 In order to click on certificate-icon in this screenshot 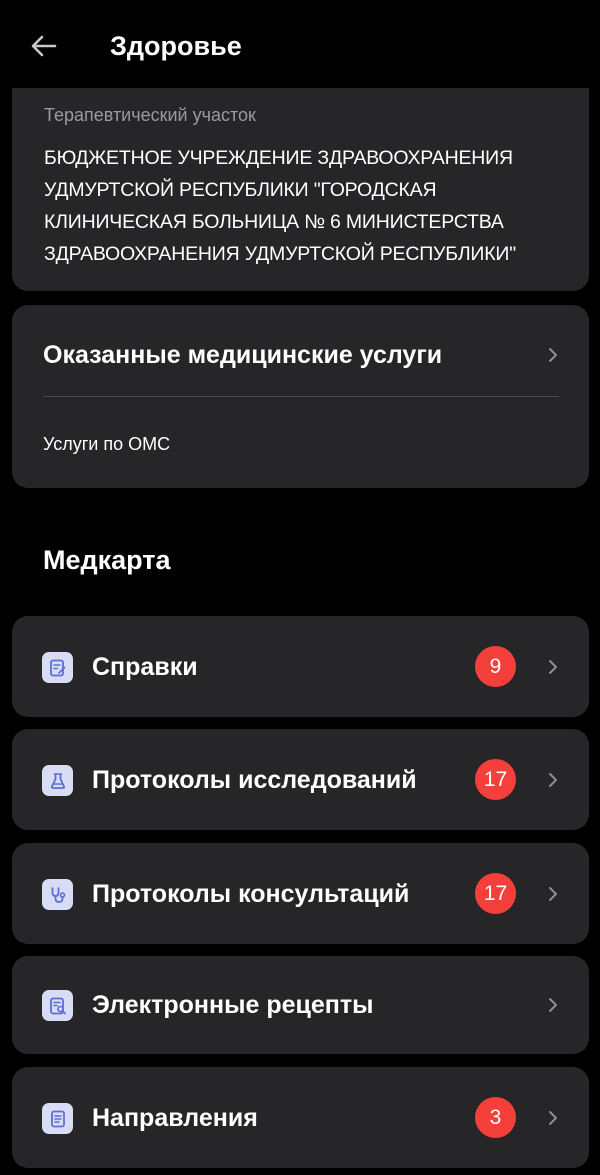, I will do `click(57, 667)`.